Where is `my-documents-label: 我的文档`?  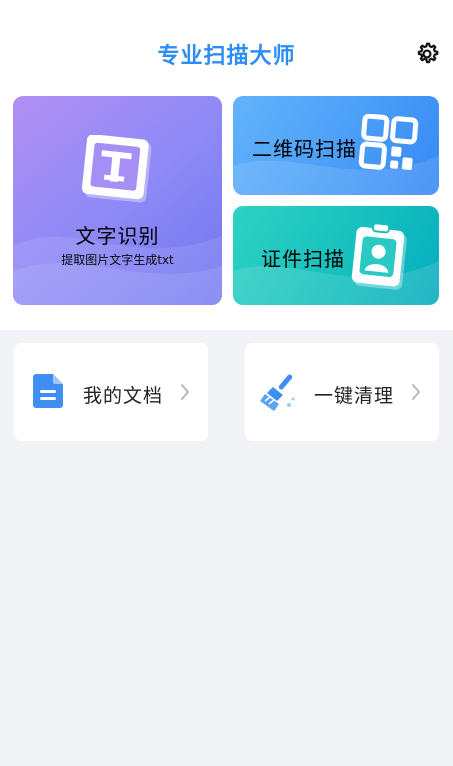
my-documents-label: 我的文档 is located at coordinates (123, 396).